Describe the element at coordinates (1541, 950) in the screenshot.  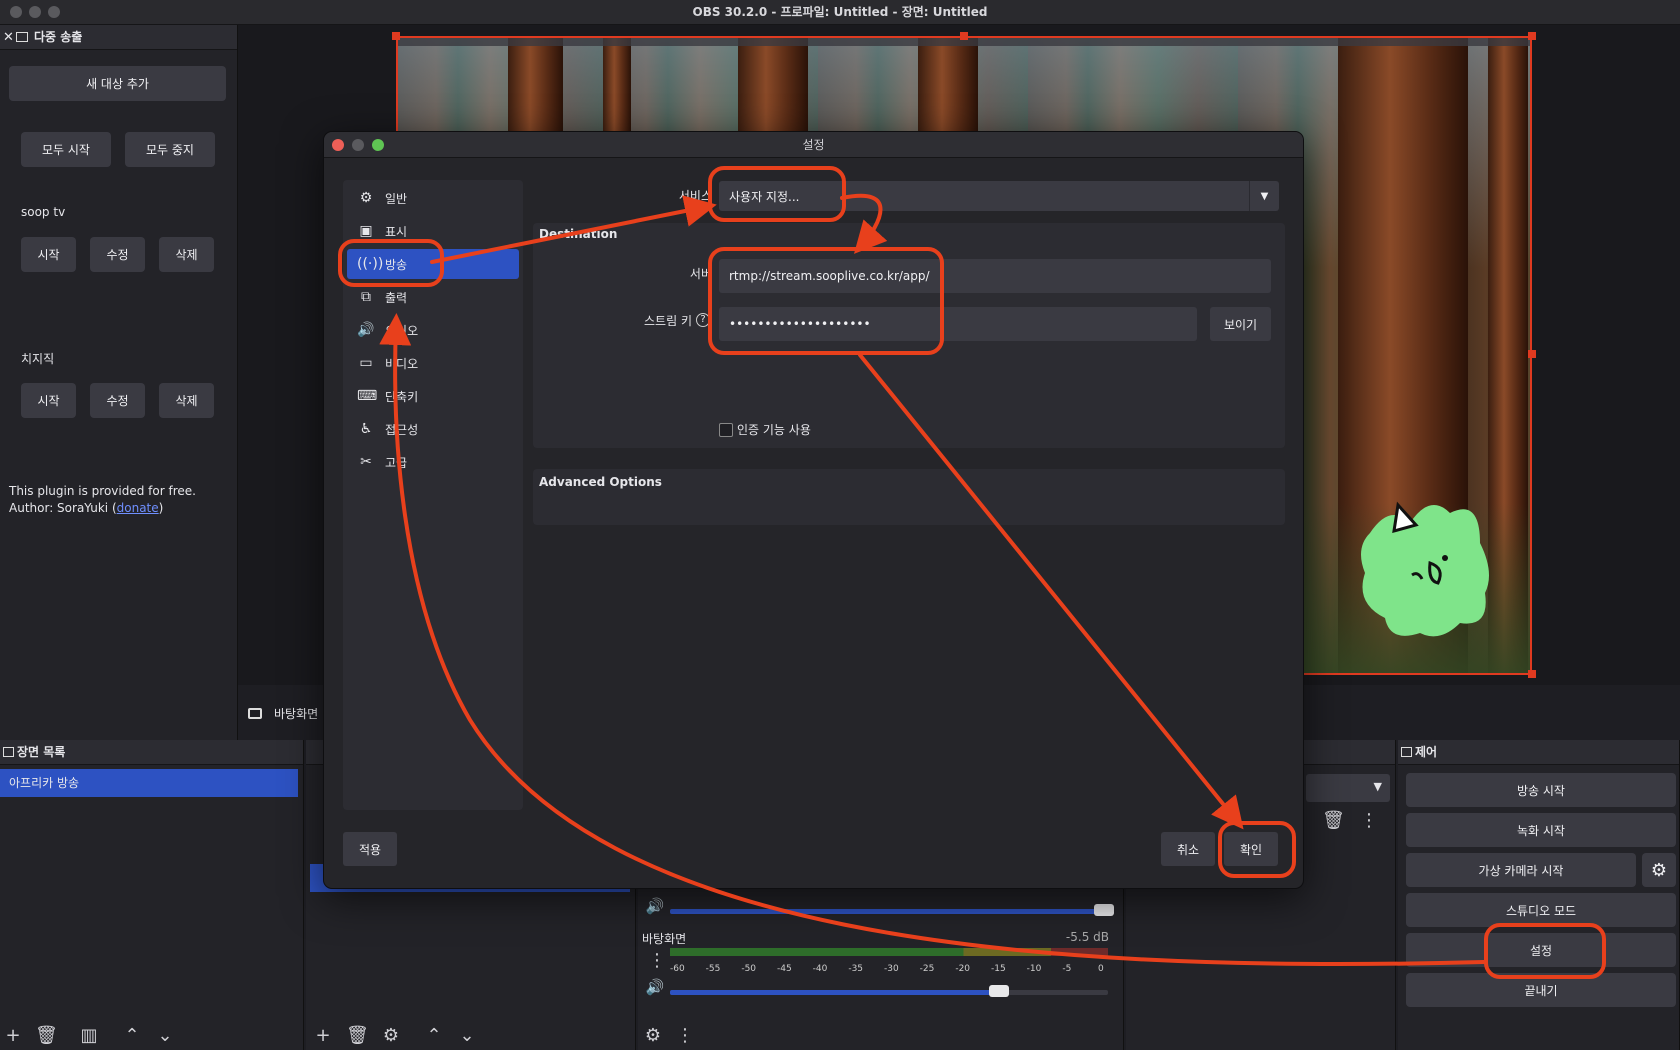
I see `settings-button: 설정` at that location.